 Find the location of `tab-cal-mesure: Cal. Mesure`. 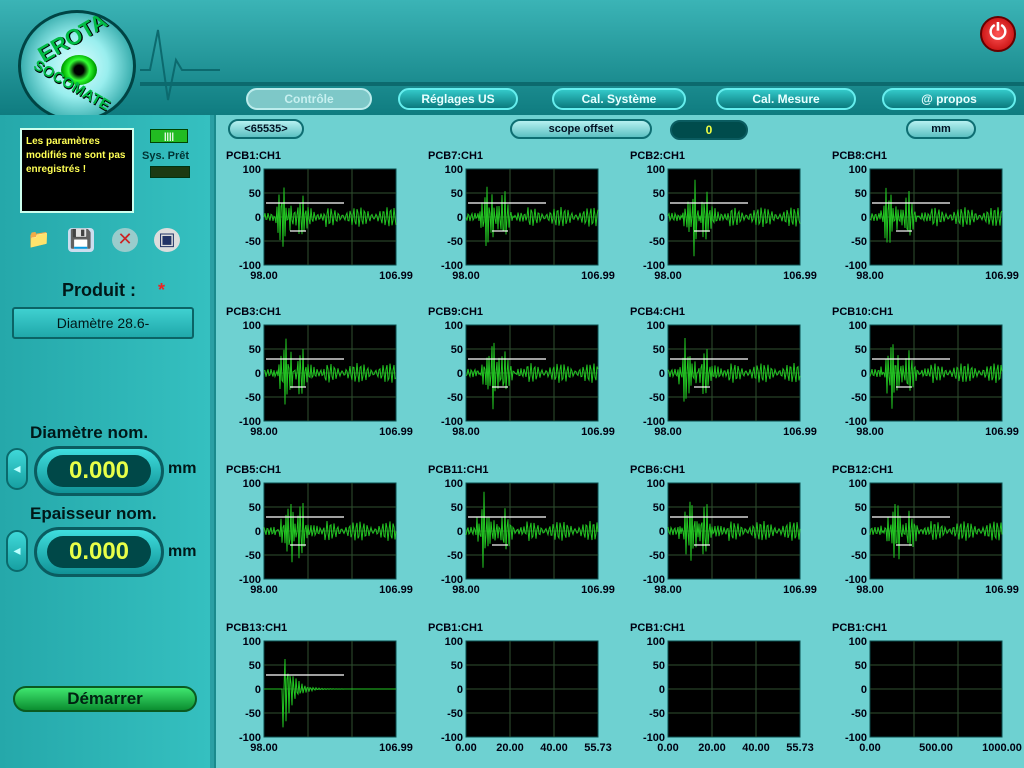

tab-cal-mesure: Cal. Mesure is located at coordinates (786, 99).